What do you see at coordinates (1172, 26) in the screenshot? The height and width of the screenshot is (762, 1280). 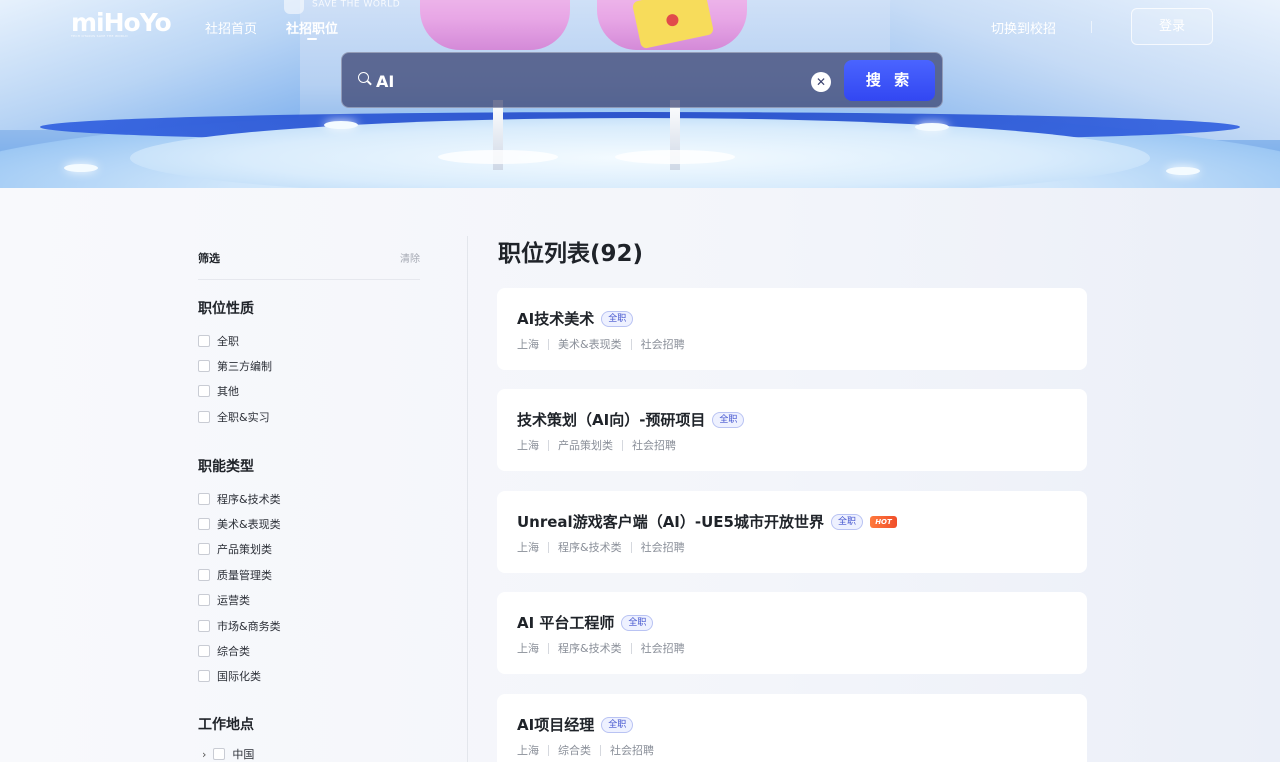 I see `login-button: 登录` at bounding box center [1172, 26].